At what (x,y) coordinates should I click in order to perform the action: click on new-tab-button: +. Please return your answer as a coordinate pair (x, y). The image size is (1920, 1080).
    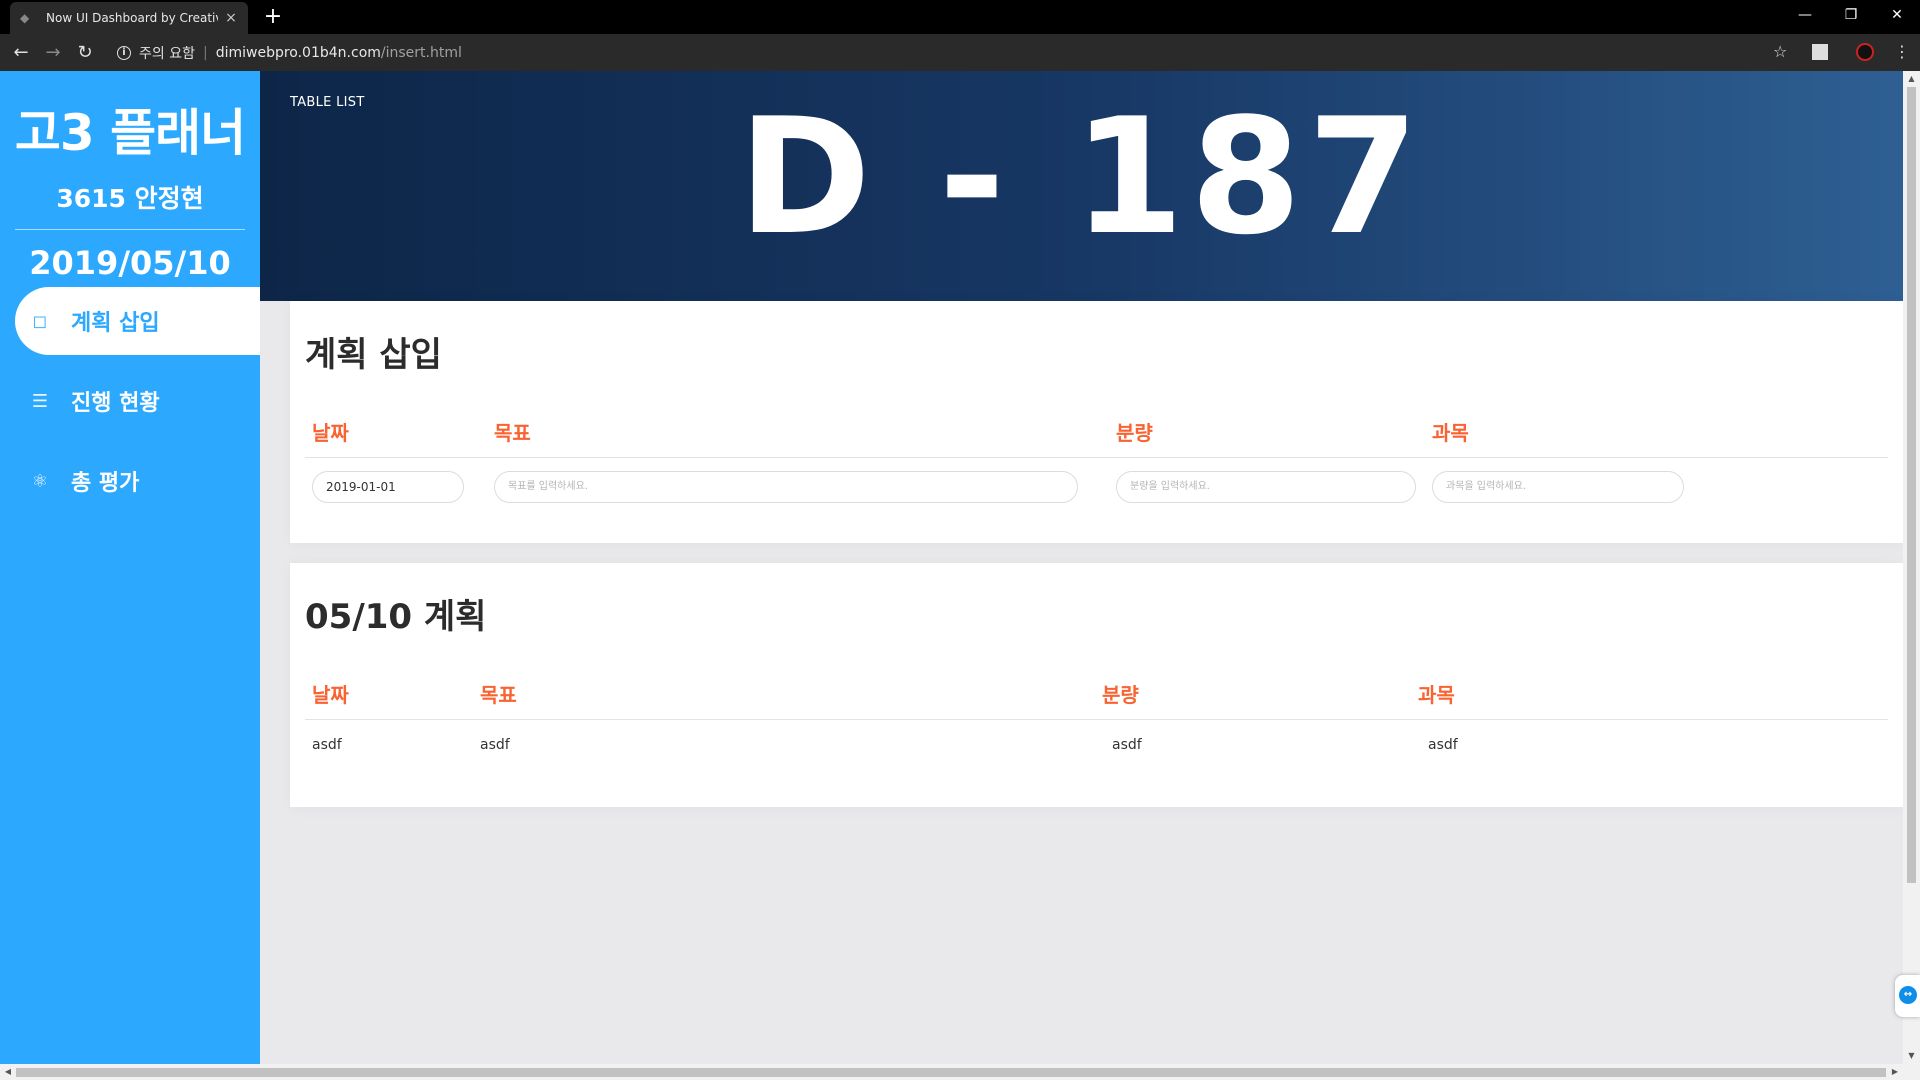
    Looking at the image, I should click on (273, 16).